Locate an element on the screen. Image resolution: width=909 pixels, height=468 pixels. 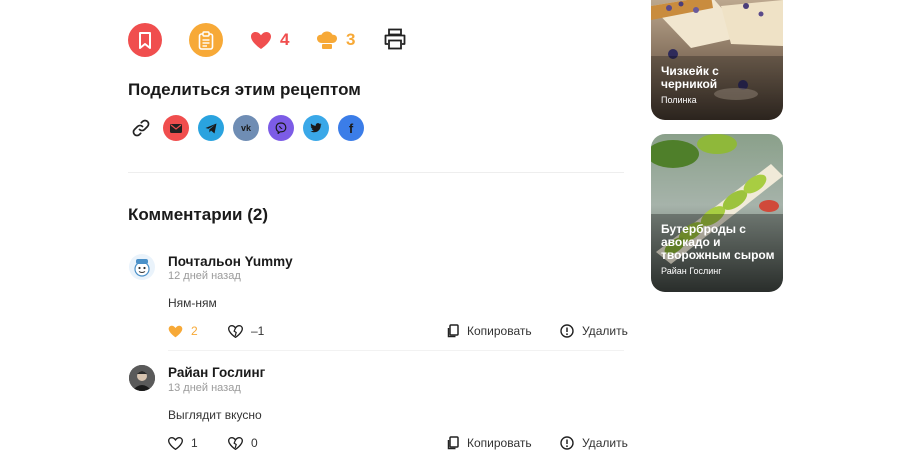
link-icon is located at coordinates (141, 128).